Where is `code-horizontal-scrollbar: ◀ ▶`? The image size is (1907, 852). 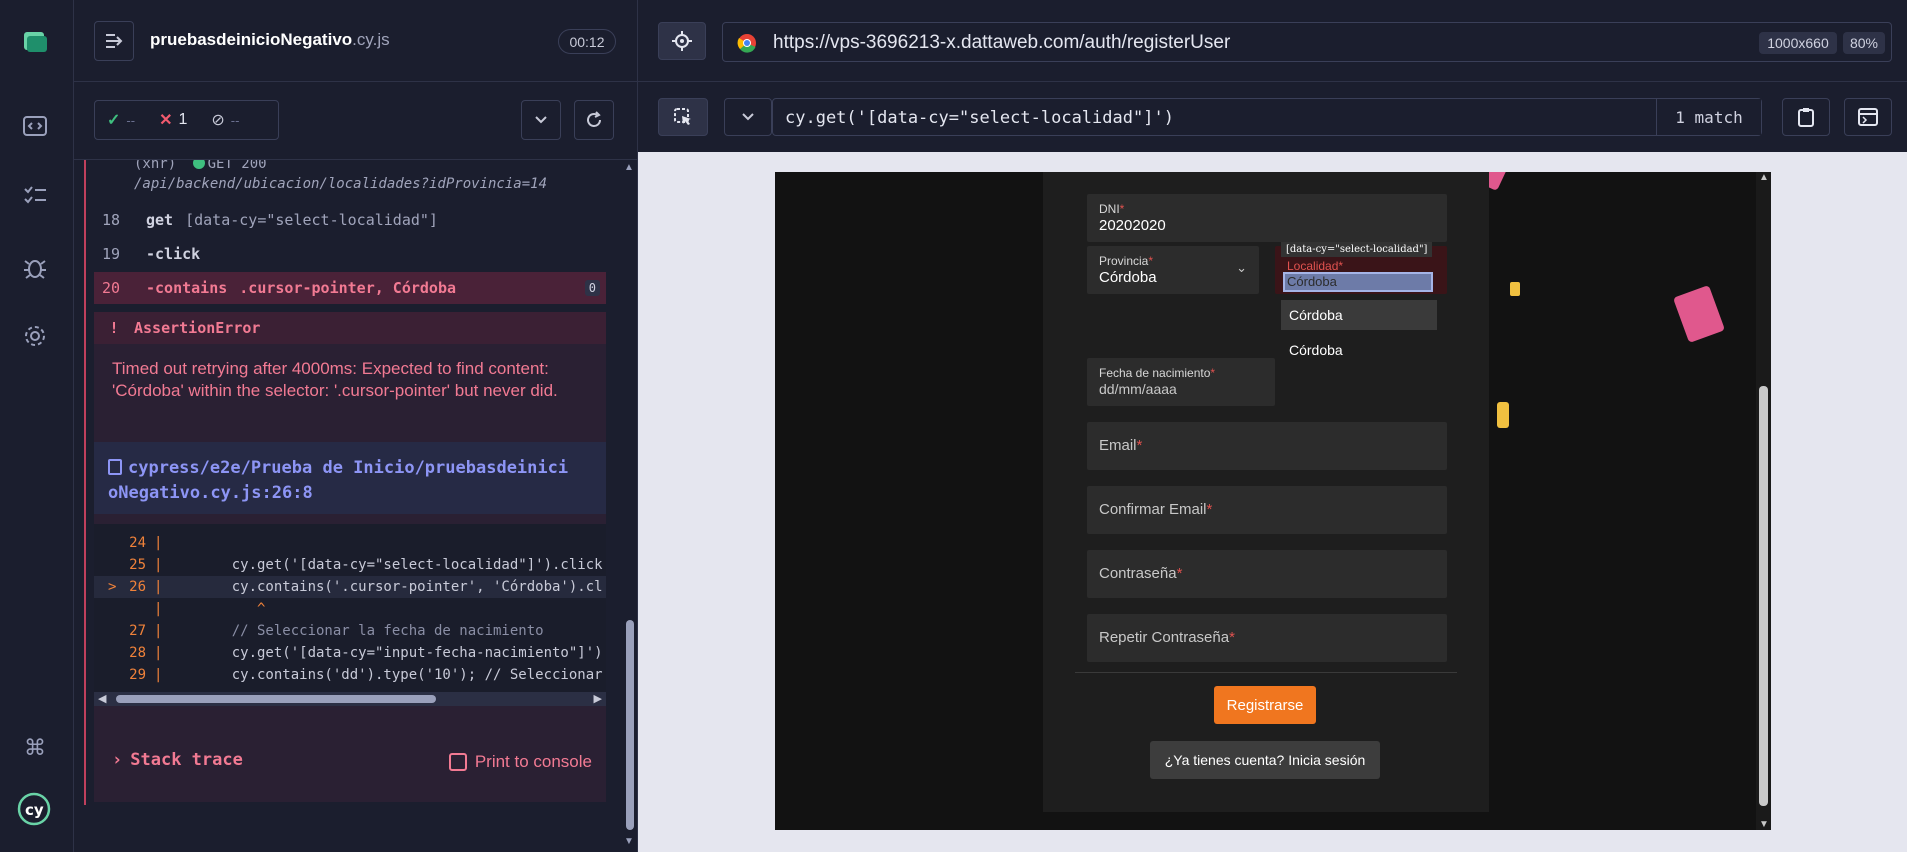 code-horizontal-scrollbar: ◀ ▶ is located at coordinates (350, 699).